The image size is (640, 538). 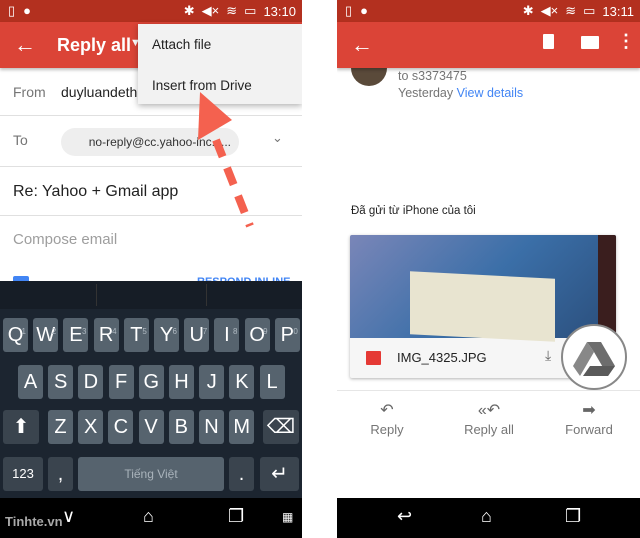 I want to click on key-label: Y, so click(x=166, y=335).